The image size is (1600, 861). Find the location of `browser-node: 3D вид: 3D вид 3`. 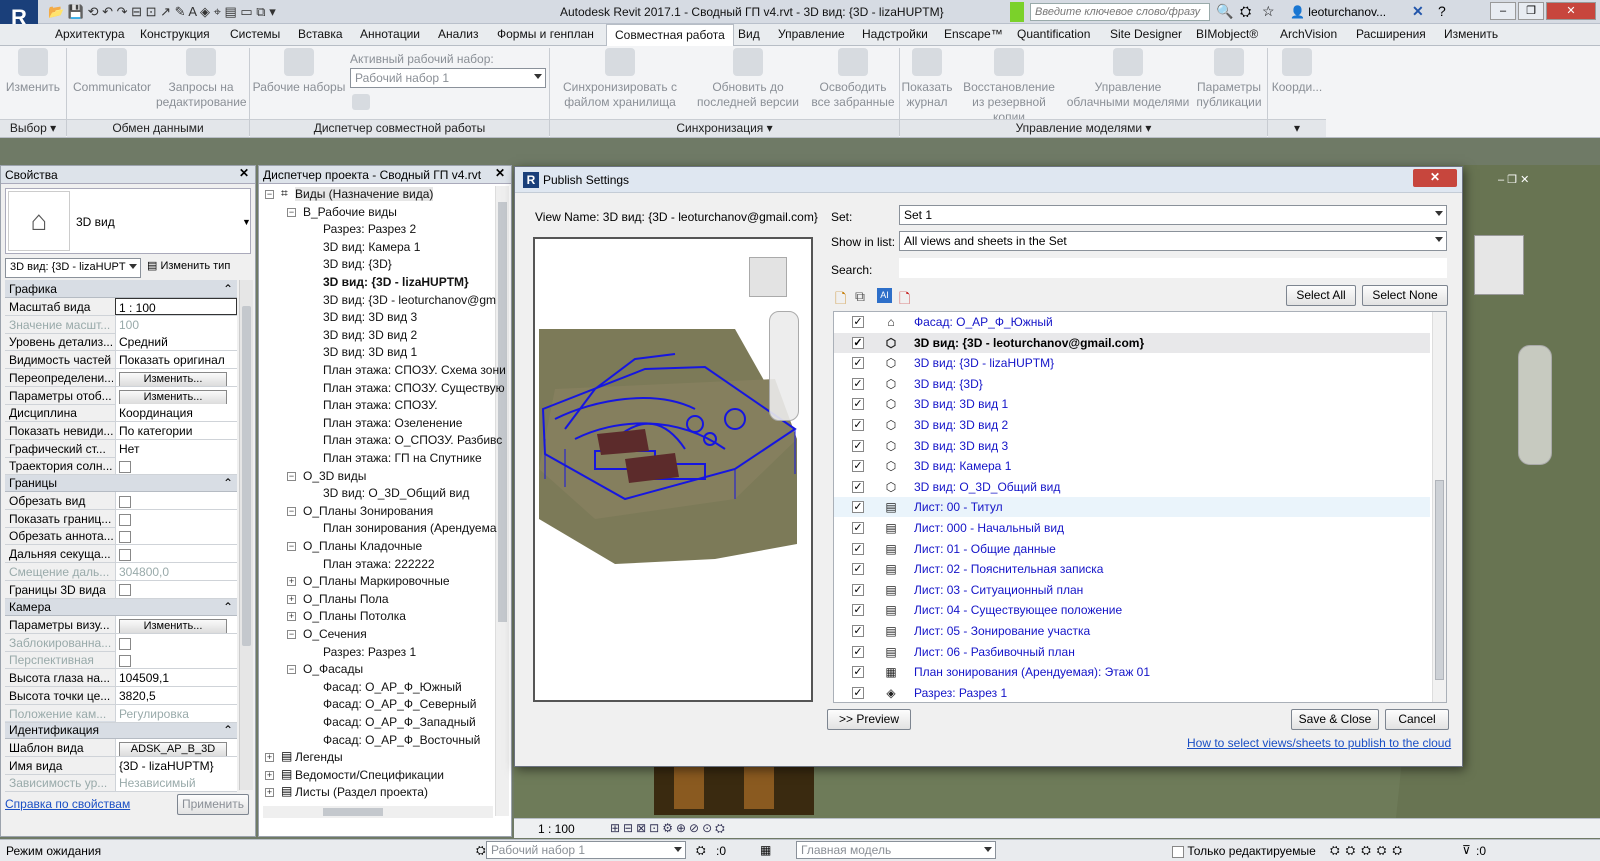

browser-node: 3D вид: 3D вид 3 is located at coordinates (370, 317).